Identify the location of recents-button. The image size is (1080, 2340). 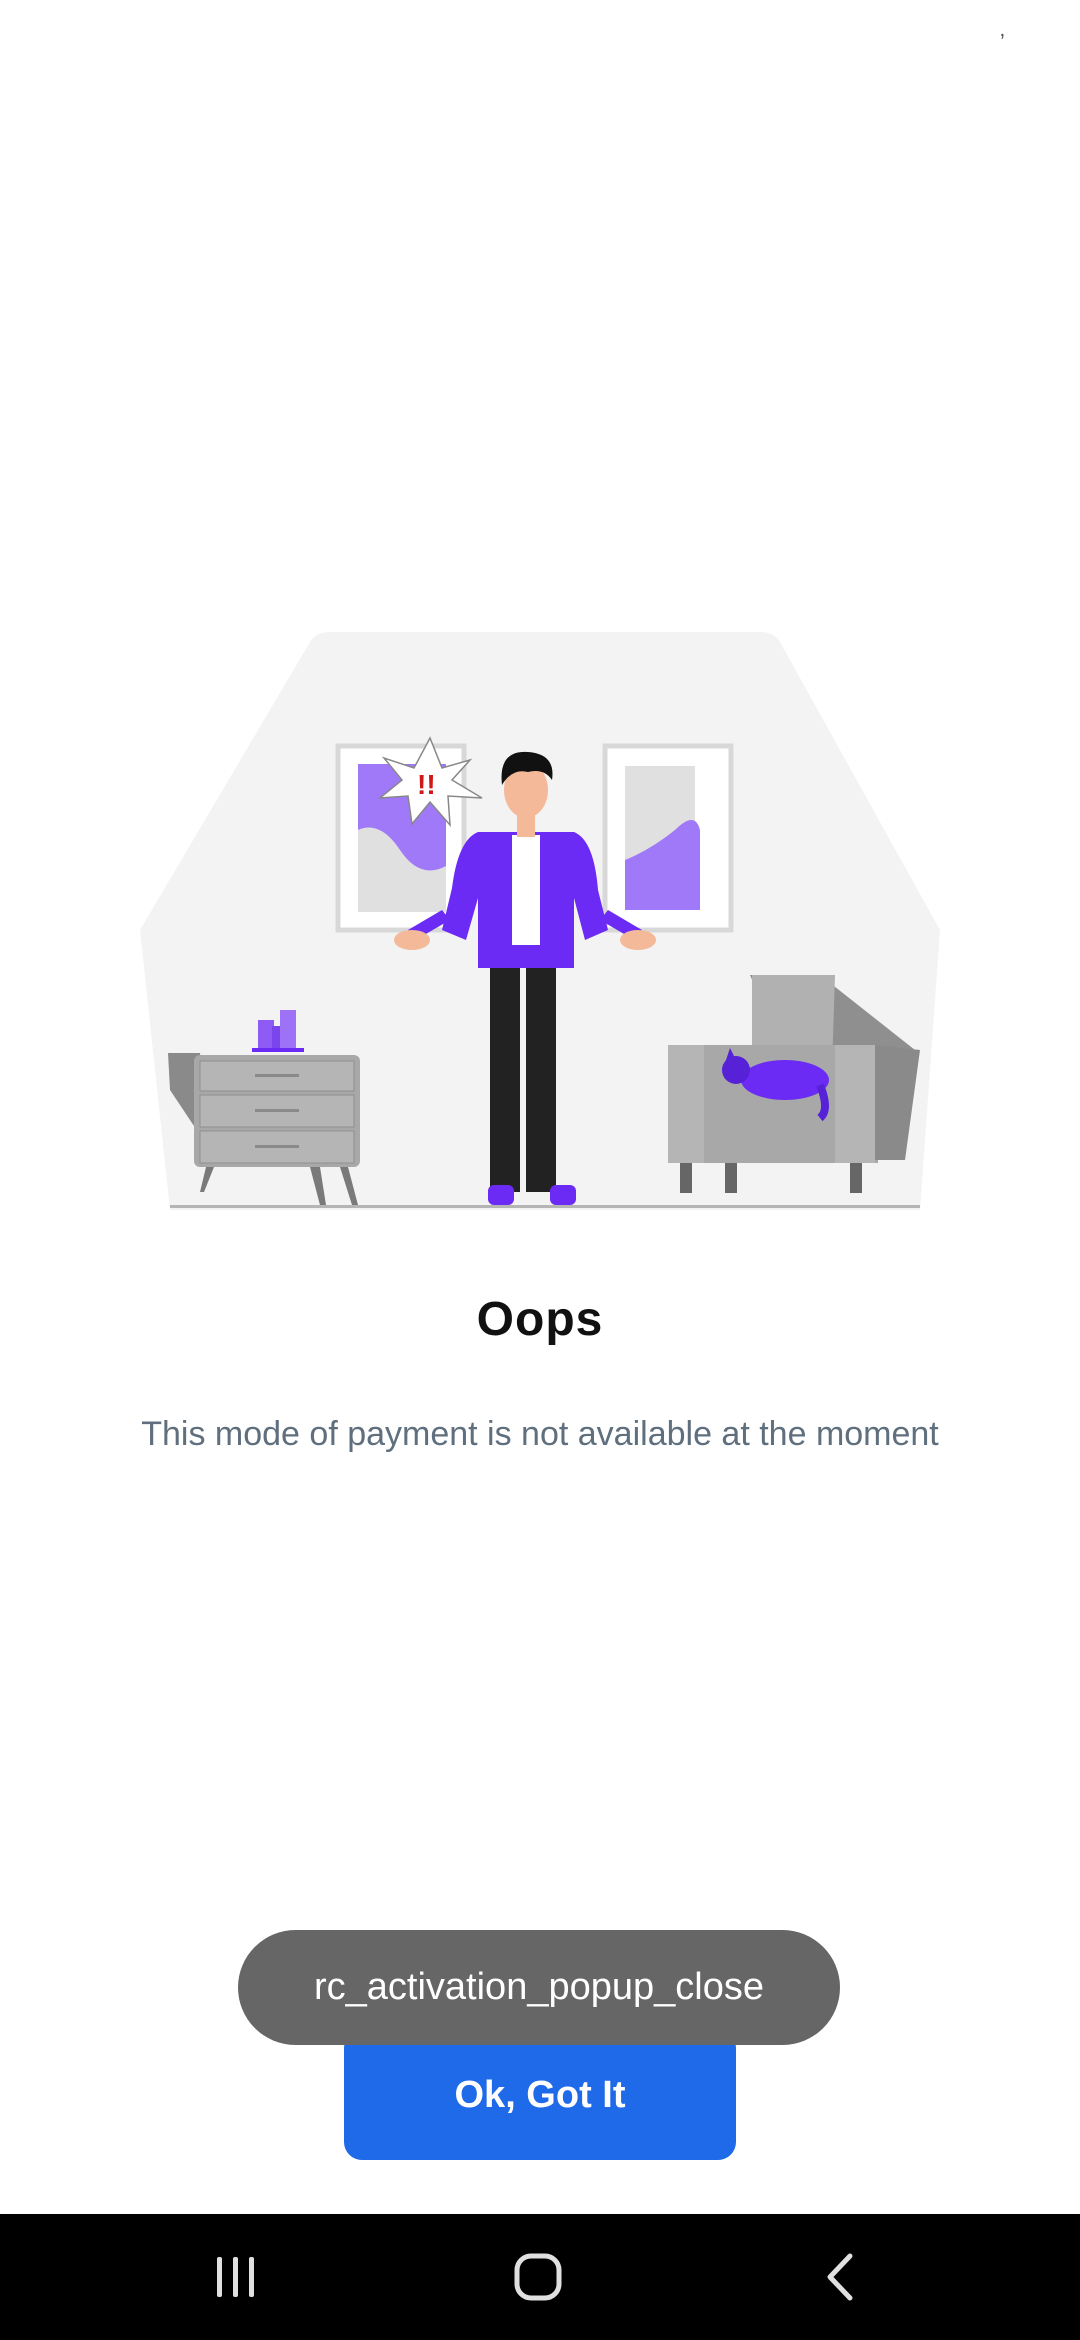
(236, 2277).